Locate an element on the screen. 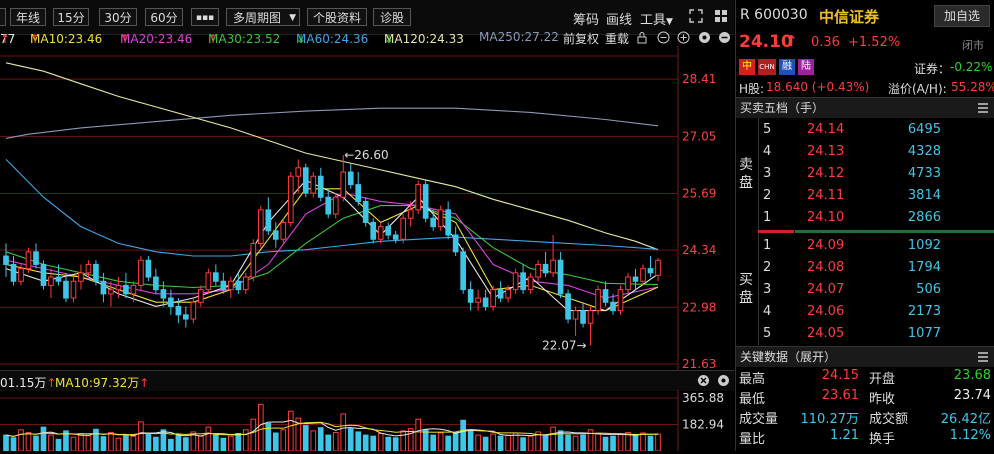 The image size is (994, 454). draw-line-button: 画线 is located at coordinates (619, 18).